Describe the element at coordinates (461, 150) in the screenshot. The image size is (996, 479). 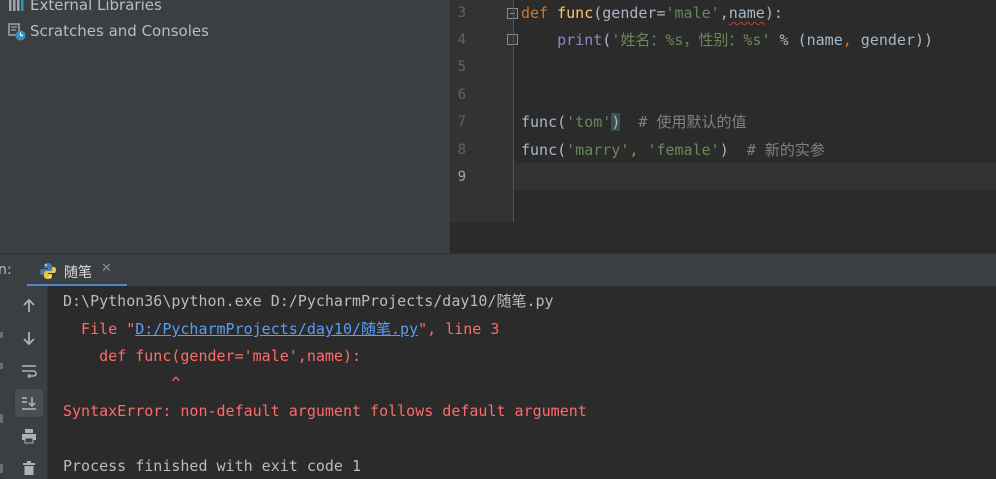
I see `line-number: 8` at that location.